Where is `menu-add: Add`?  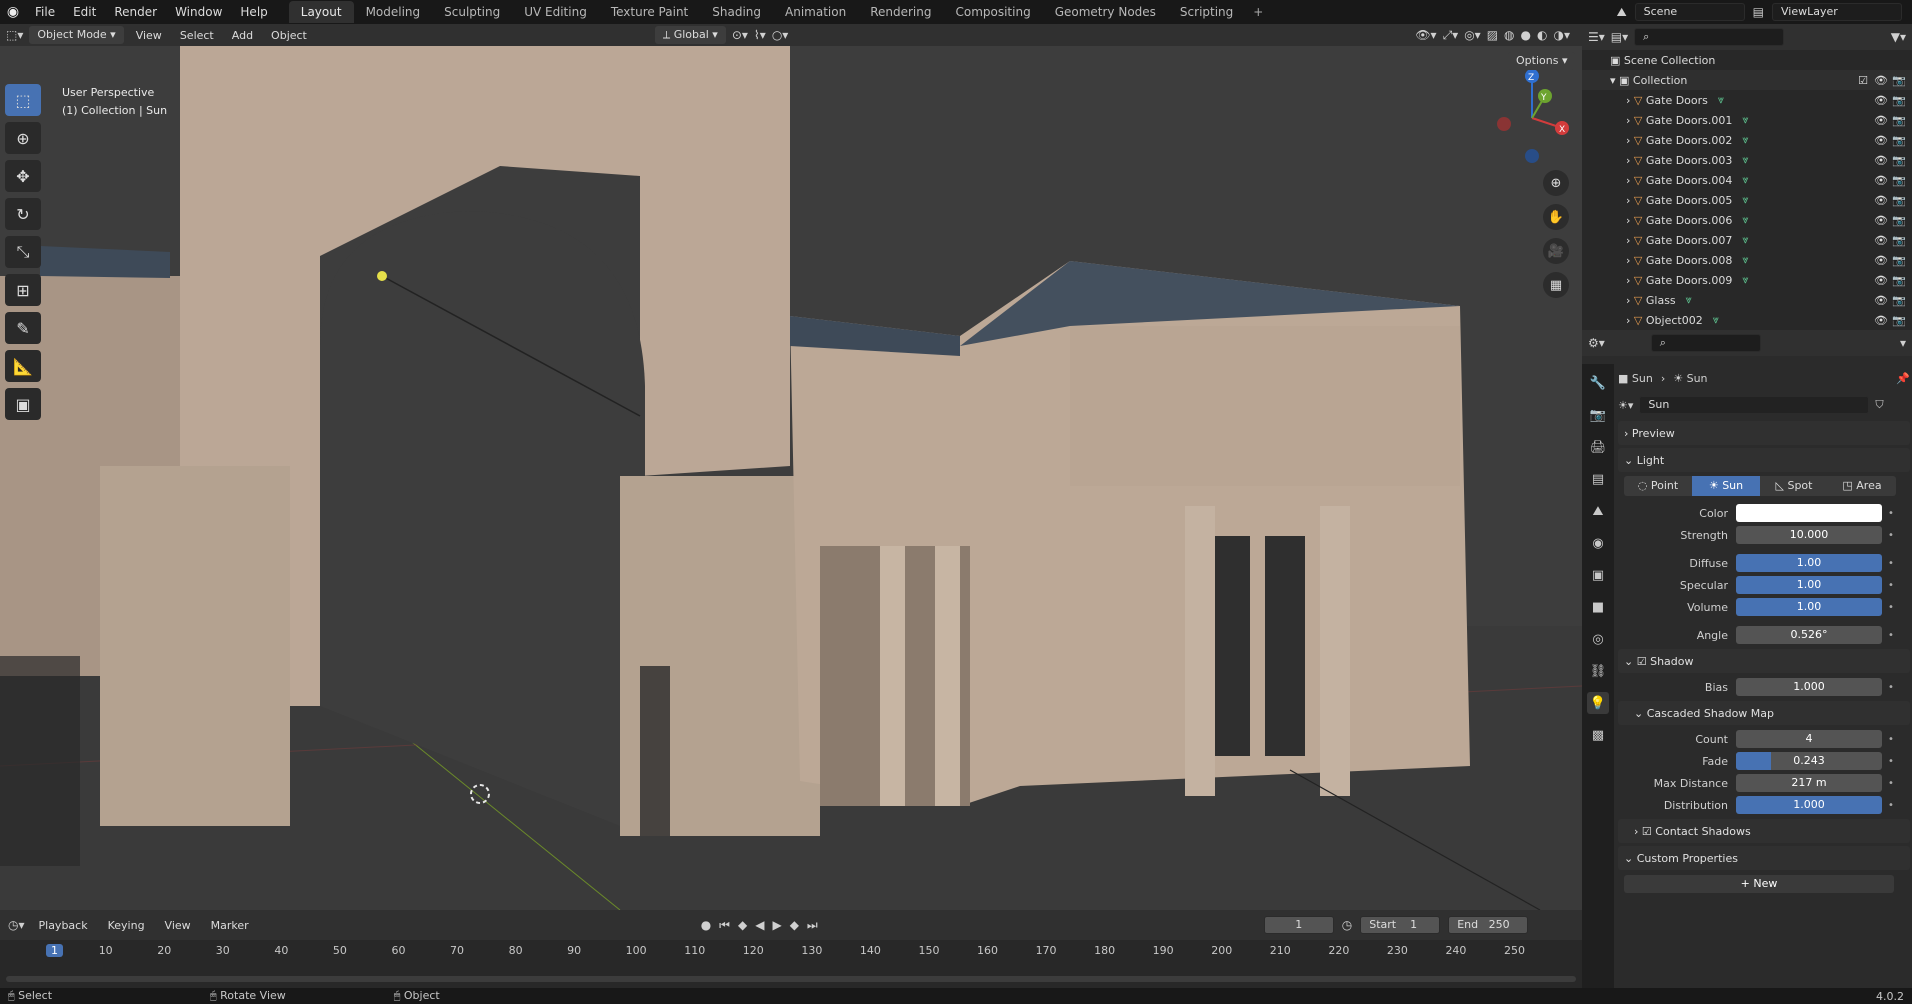 menu-add: Add is located at coordinates (242, 35).